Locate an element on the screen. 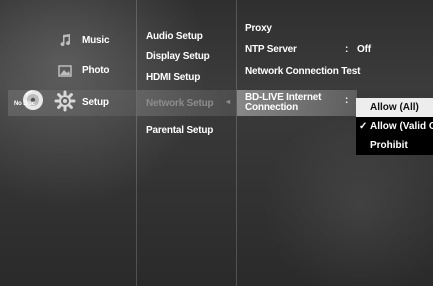 The image size is (433, 286). main-menu-label: Music is located at coordinates (96, 40).